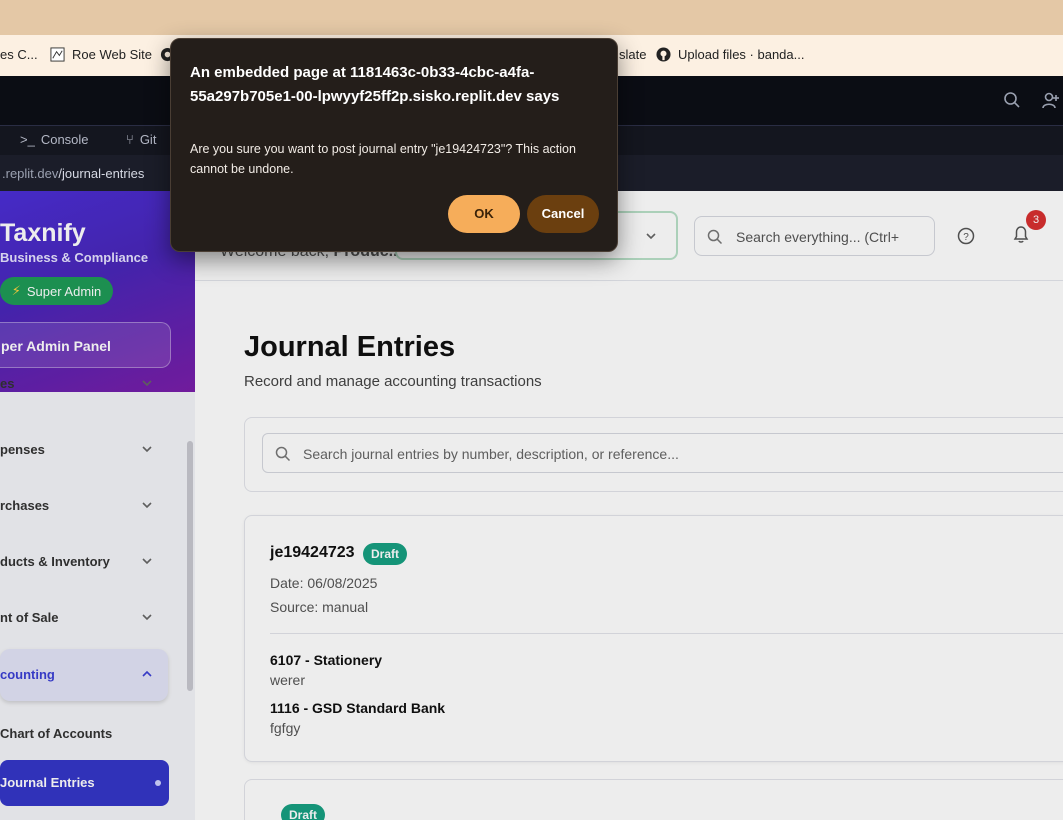  I want to click on add-user-icon, so click(1050, 100).